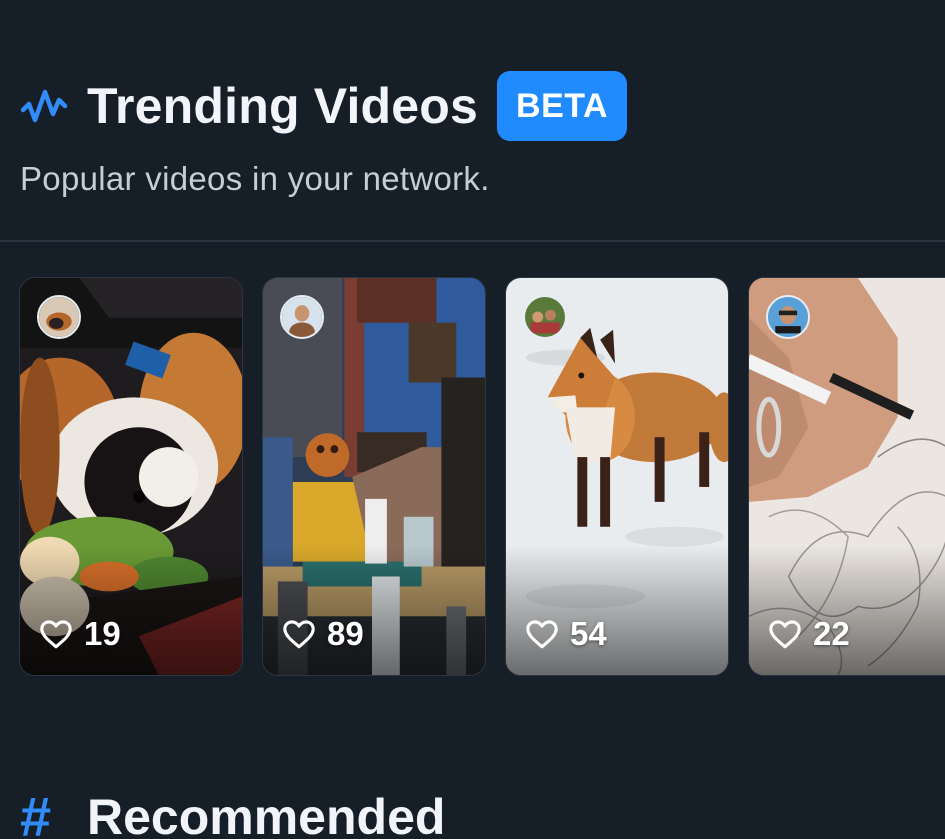 Image resolution: width=945 pixels, height=839 pixels. I want to click on likes-value: 19, so click(102, 633).